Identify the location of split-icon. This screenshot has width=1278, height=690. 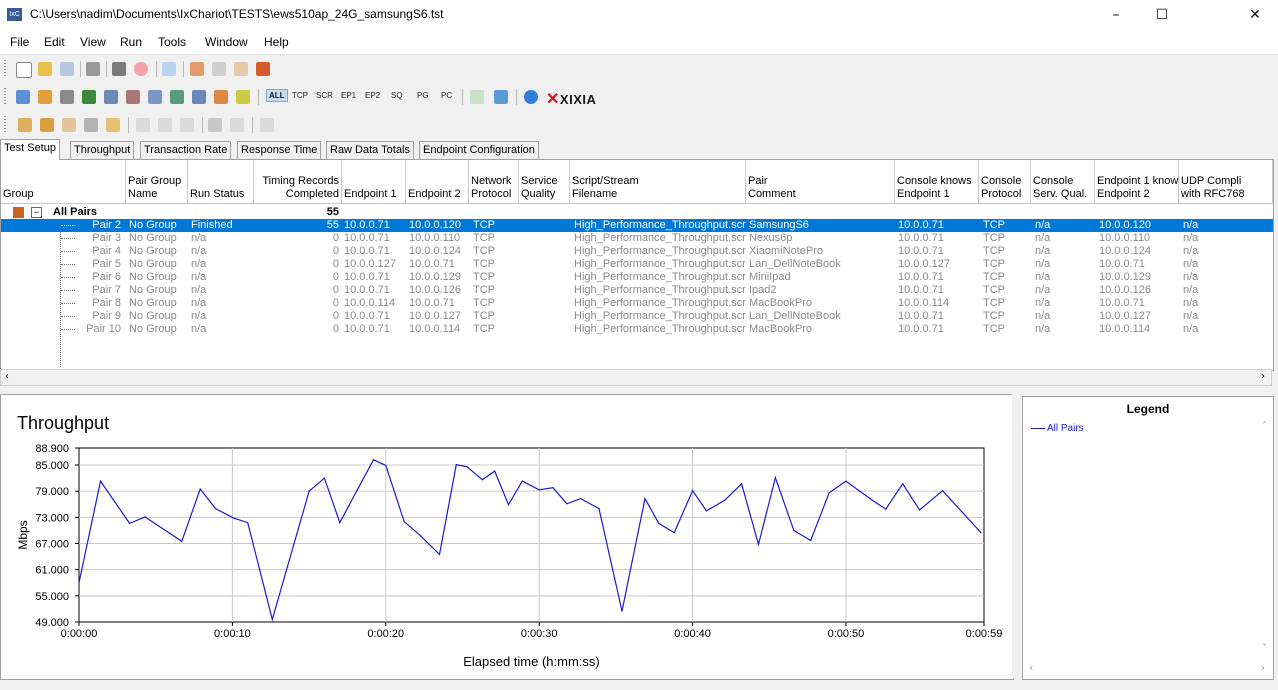
(187, 125).